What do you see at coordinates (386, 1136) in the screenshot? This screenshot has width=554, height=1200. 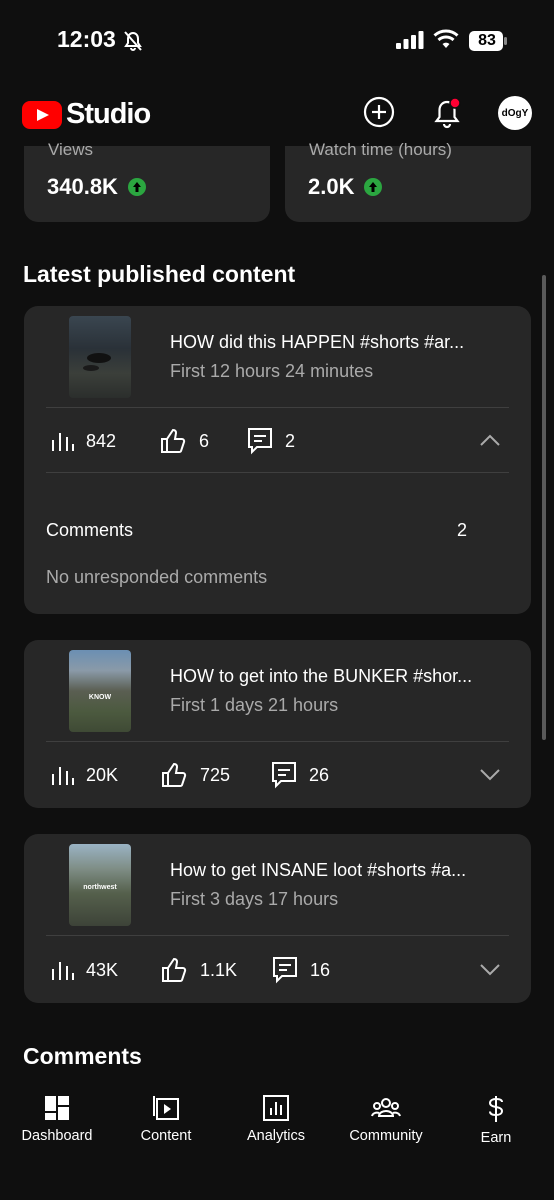 I see `nav-label: Community` at bounding box center [386, 1136].